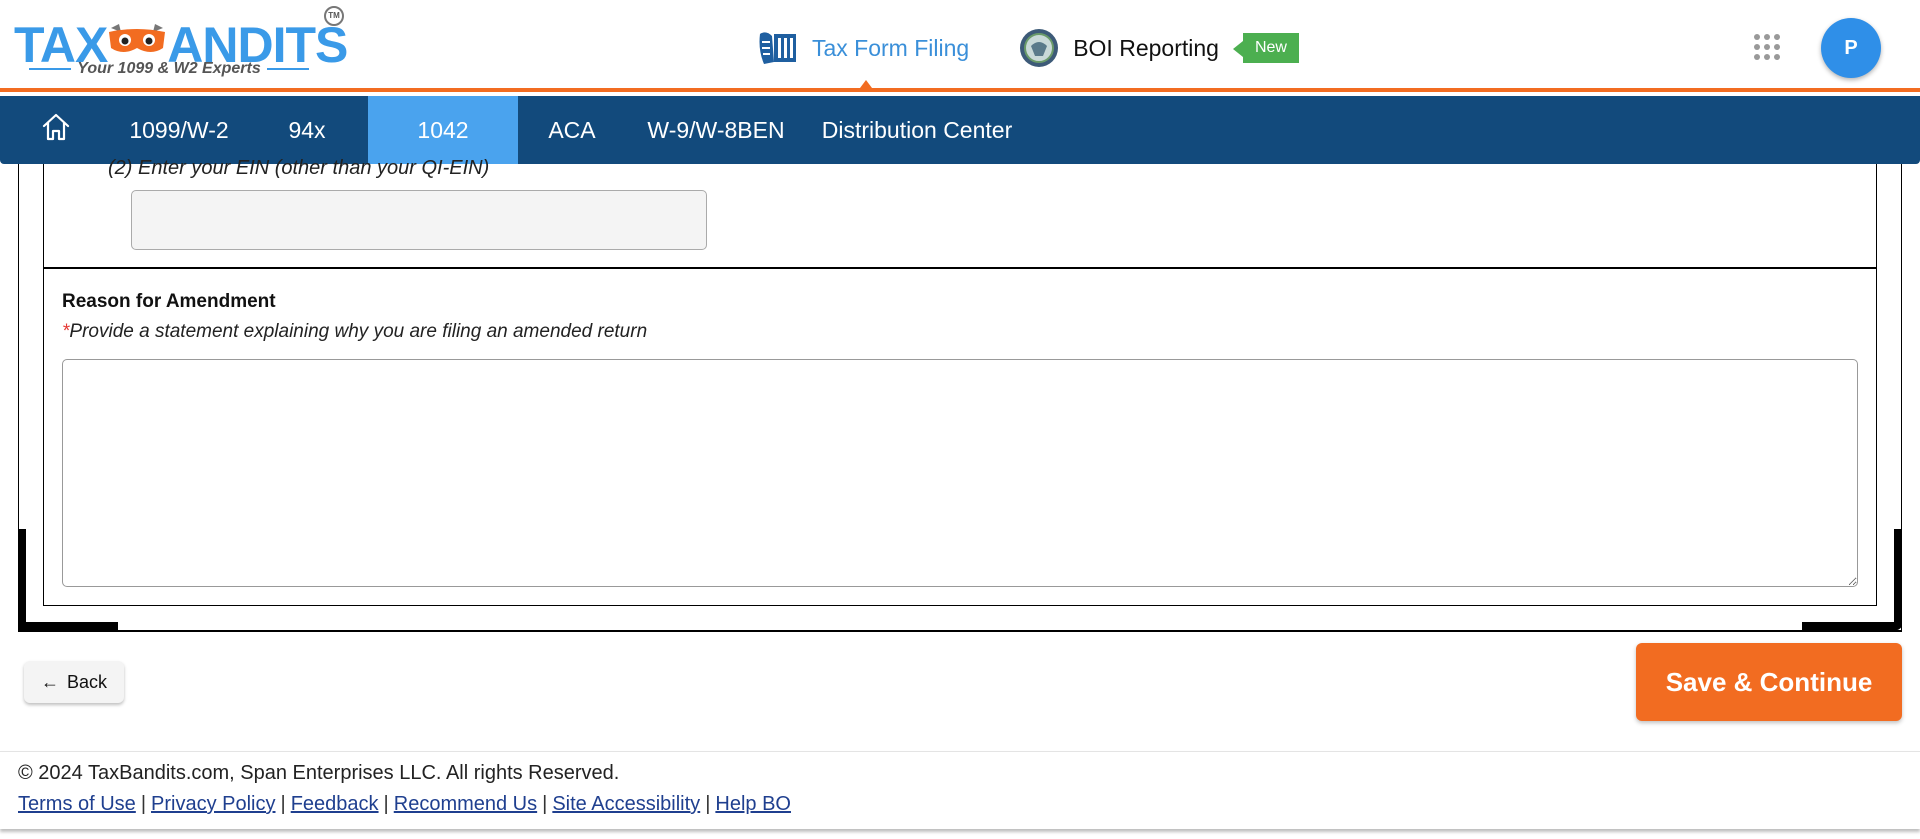 The height and width of the screenshot is (839, 1920). What do you see at coordinates (87, 681) in the screenshot?
I see `back-label: Back` at bounding box center [87, 681].